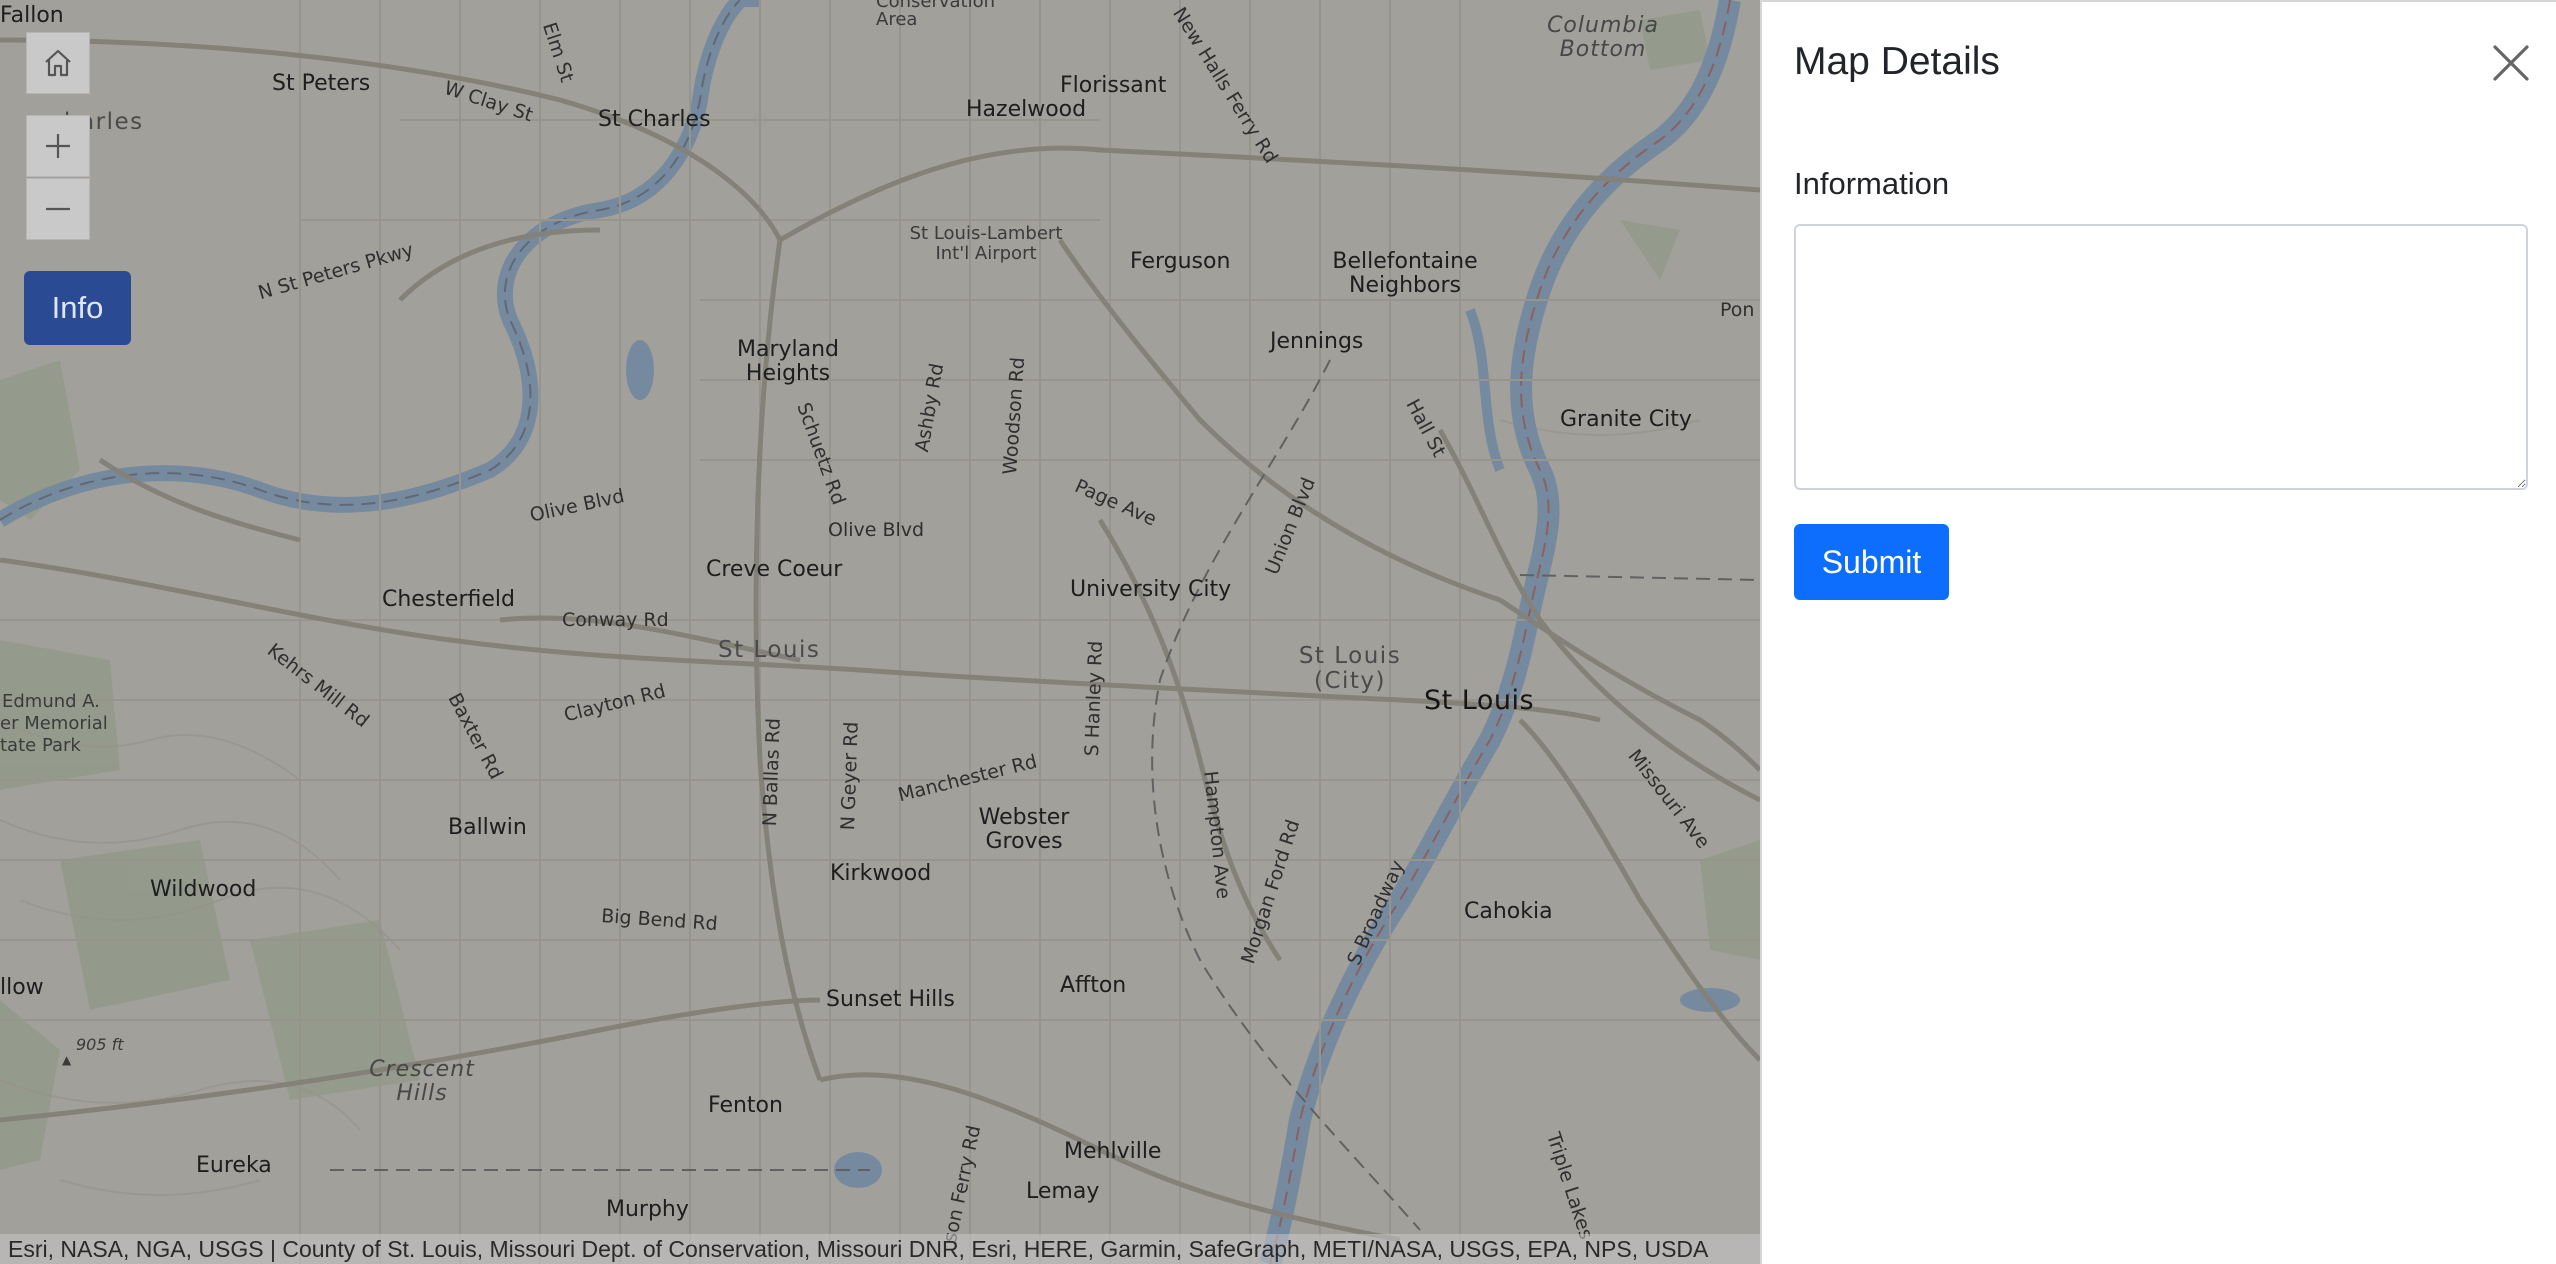 This screenshot has width=2556, height=1264. I want to click on map-label-n-ballas-rd: N Ballas Rd, so click(772, 772).